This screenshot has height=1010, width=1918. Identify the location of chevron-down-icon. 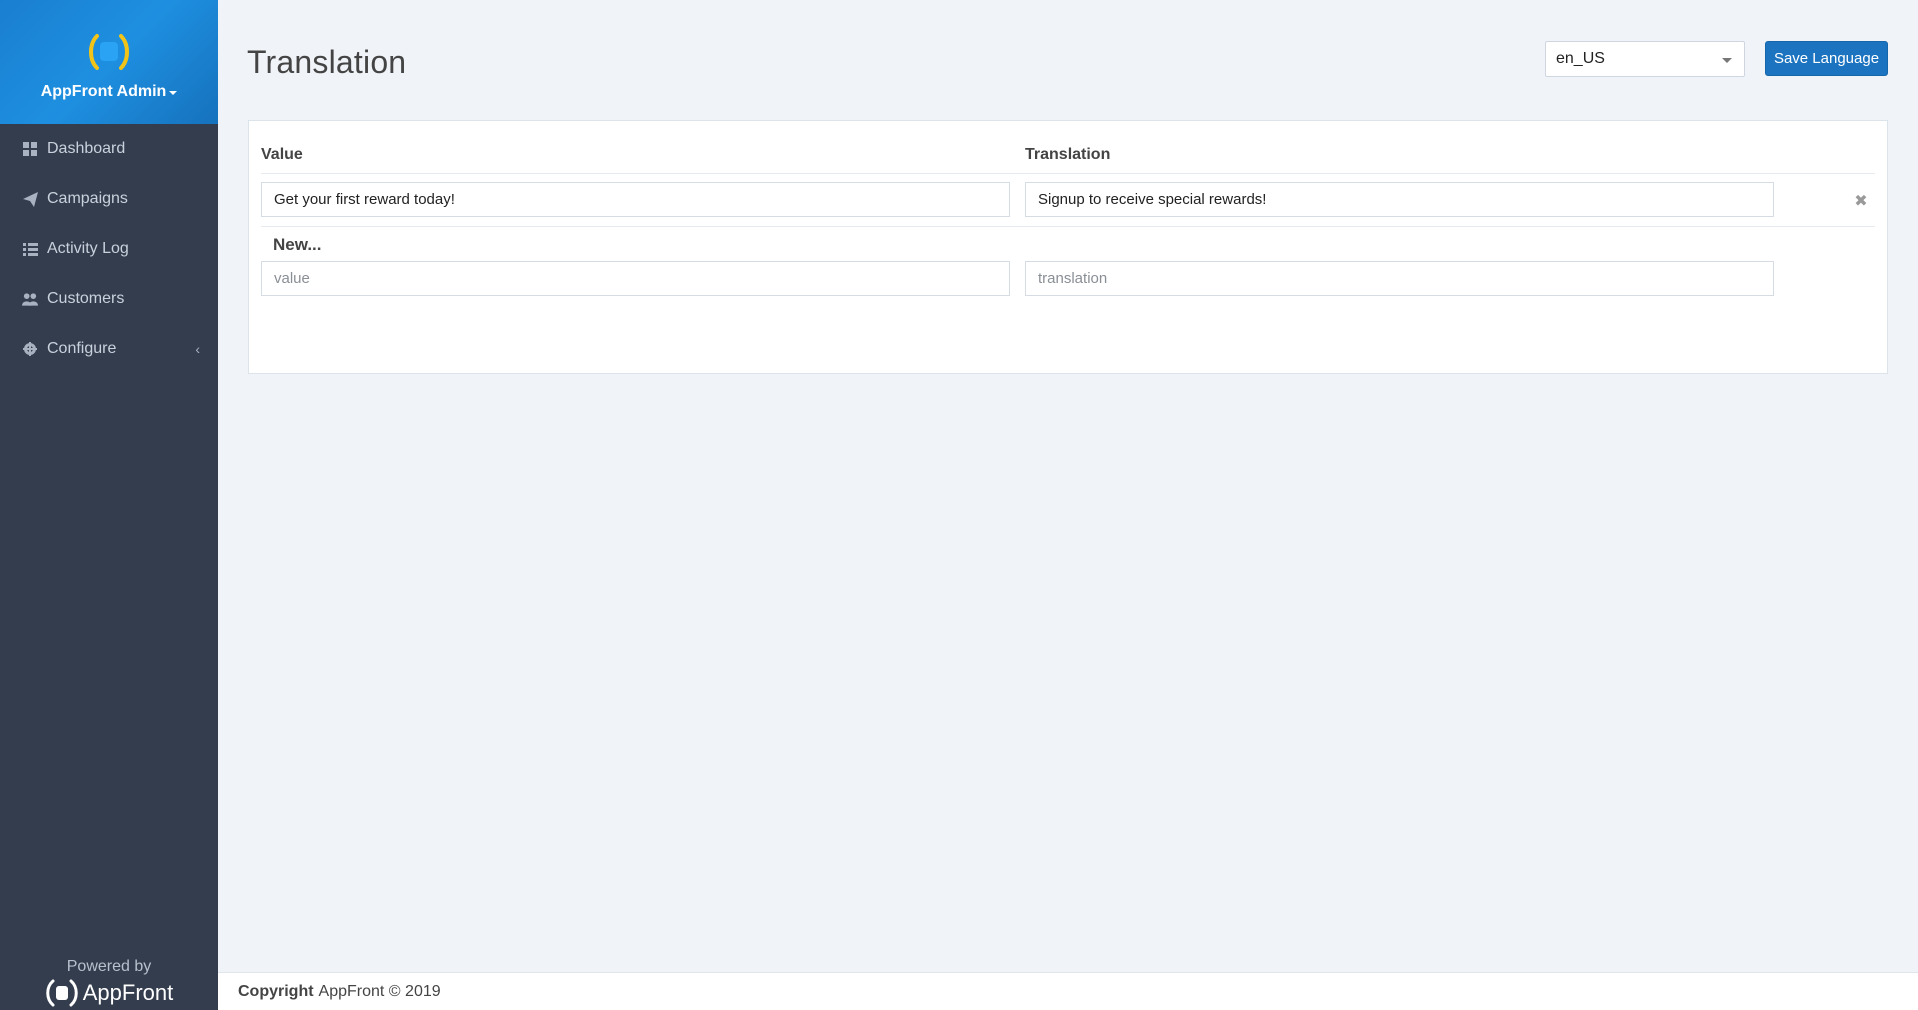
(1727, 60).